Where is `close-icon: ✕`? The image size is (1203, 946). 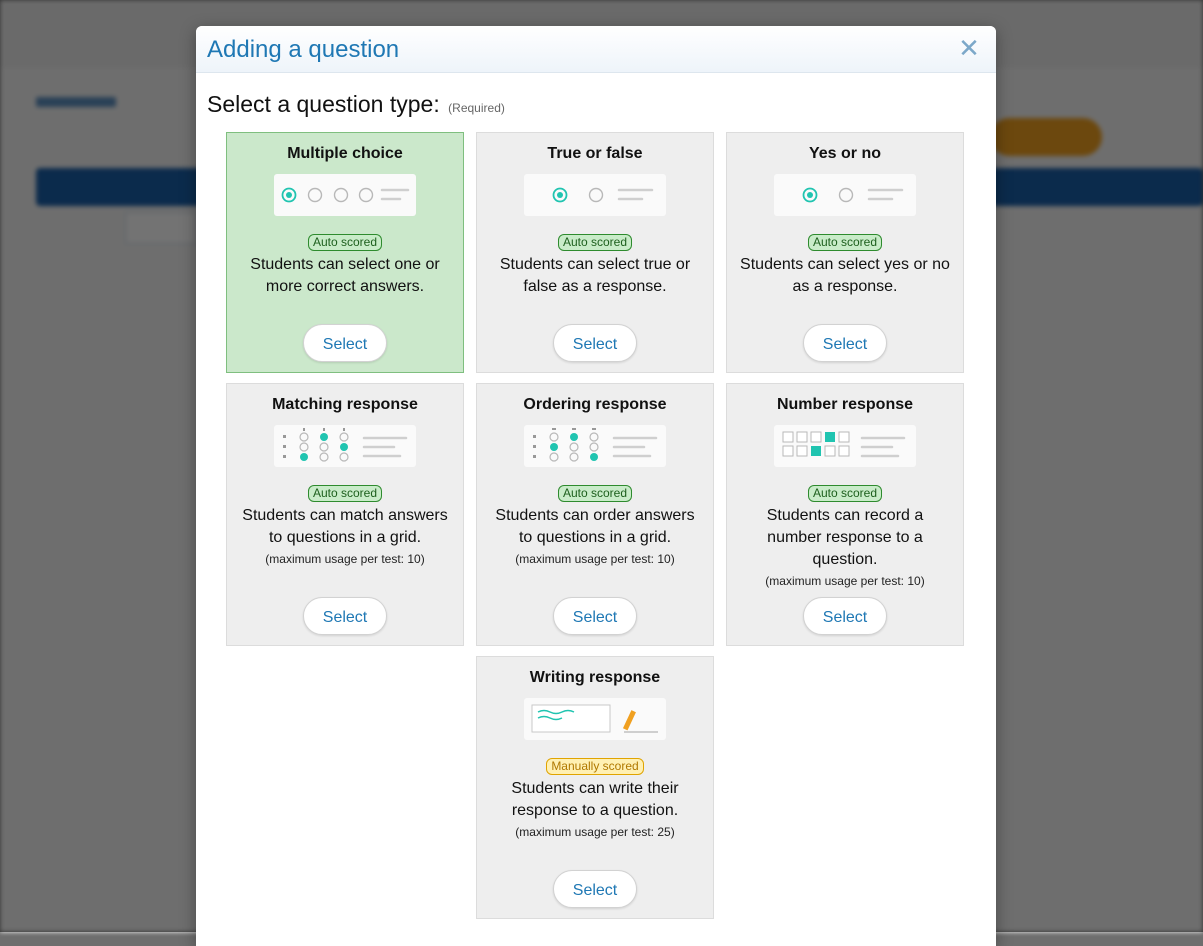
close-icon: ✕ is located at coordinates (969, 48).